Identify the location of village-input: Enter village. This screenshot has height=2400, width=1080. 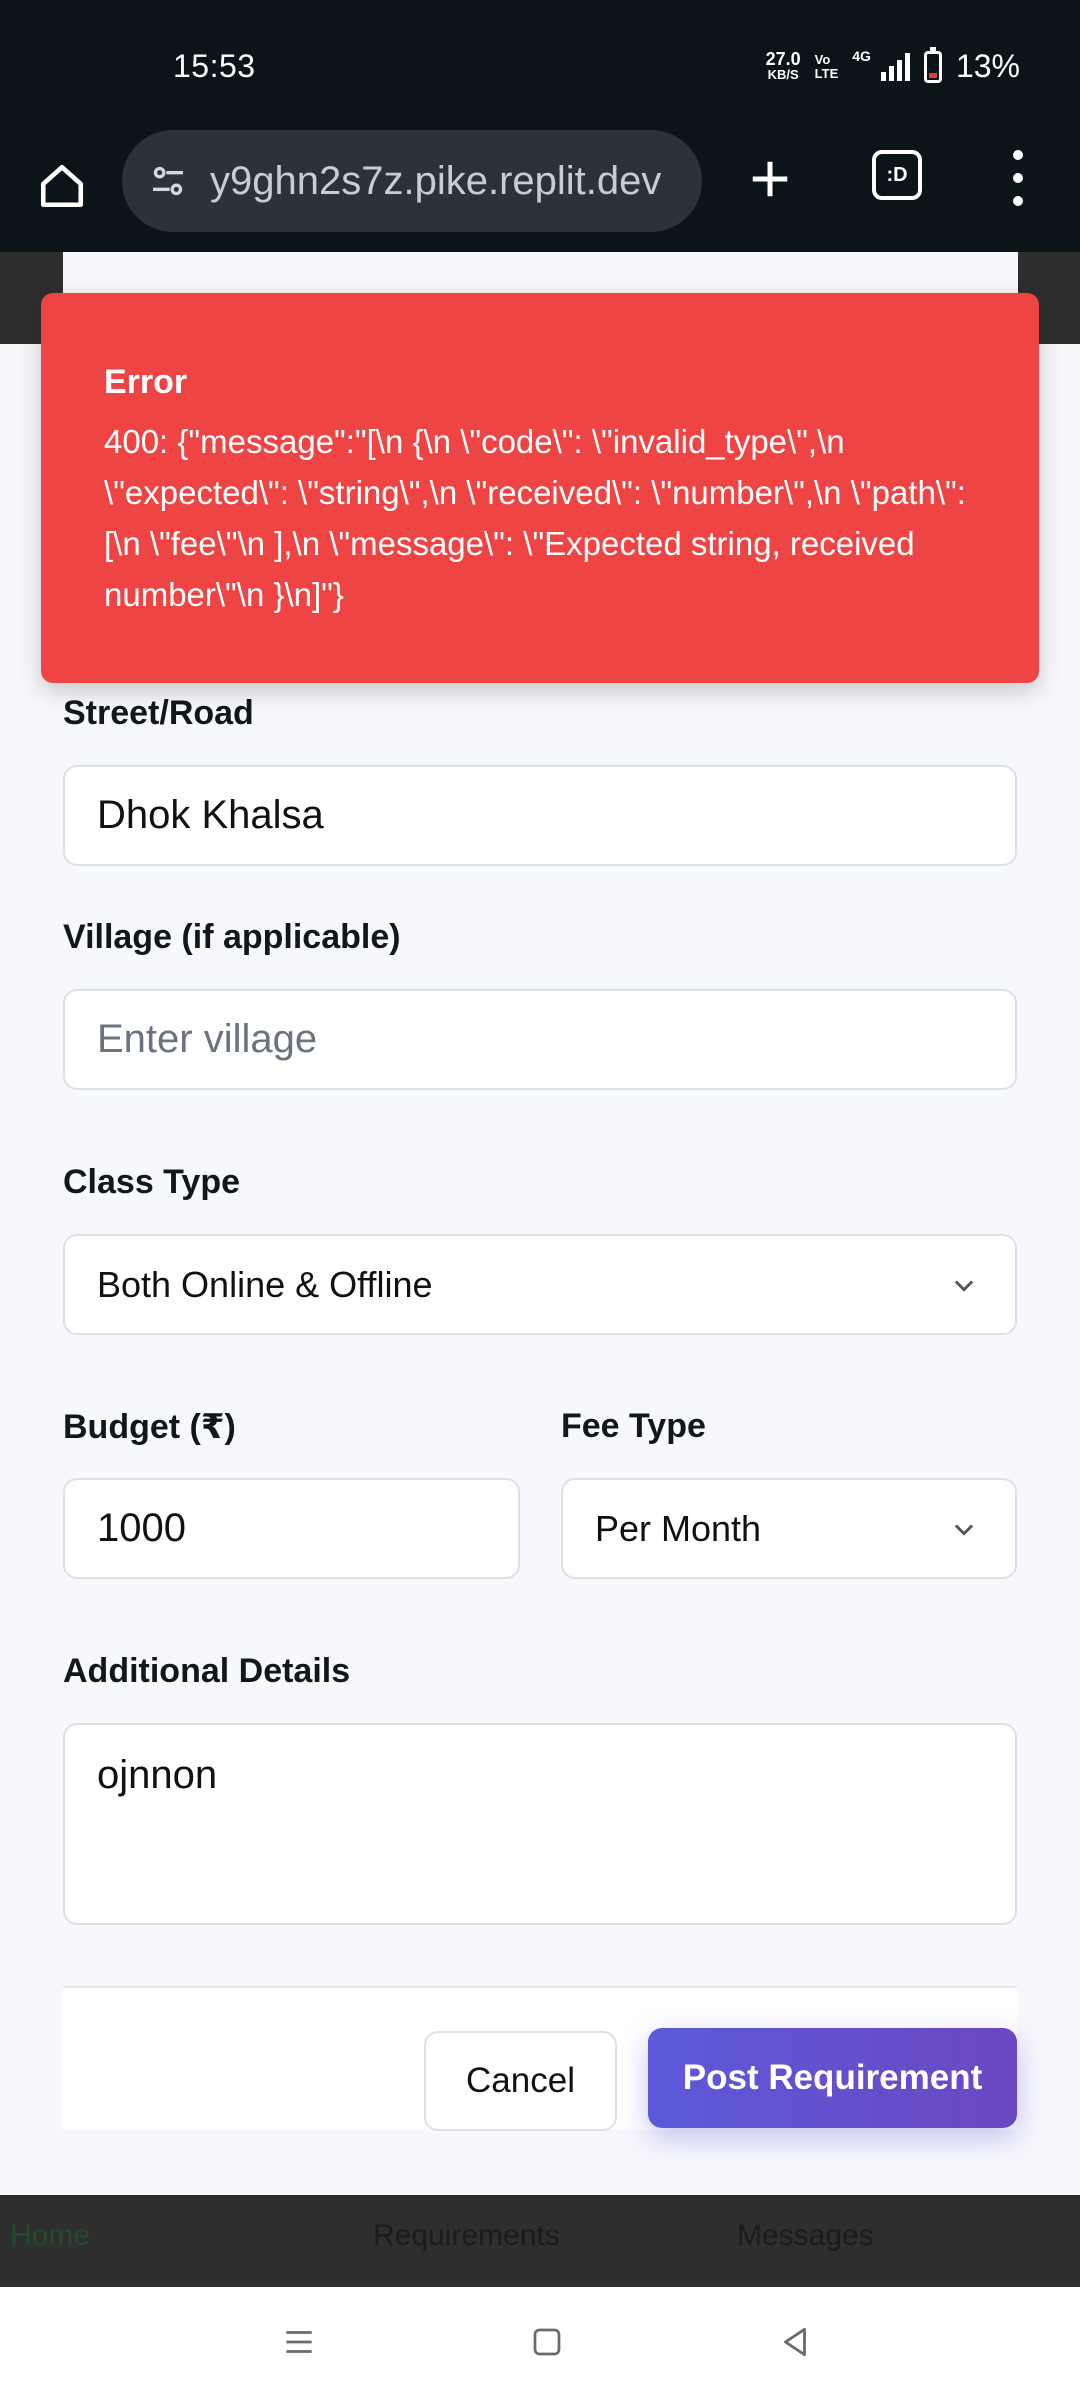
(540, 1039).